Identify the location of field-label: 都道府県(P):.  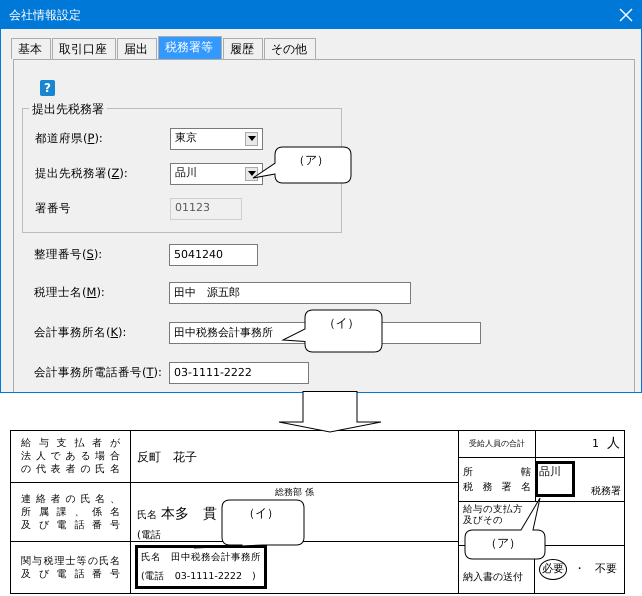
(69, 138).